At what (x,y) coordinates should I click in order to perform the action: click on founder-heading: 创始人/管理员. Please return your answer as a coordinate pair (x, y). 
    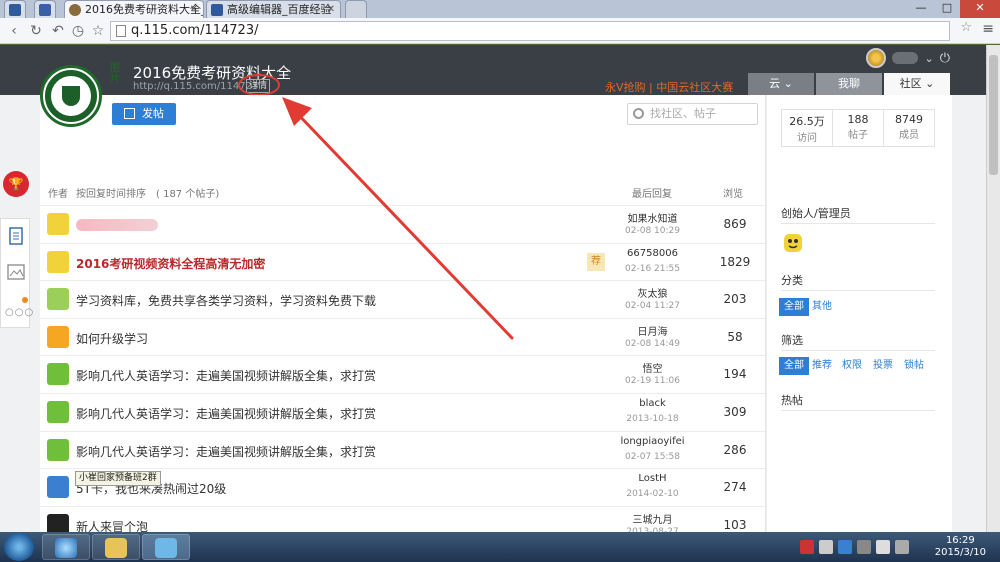
    Looking at the image, I should click on (816, 213).